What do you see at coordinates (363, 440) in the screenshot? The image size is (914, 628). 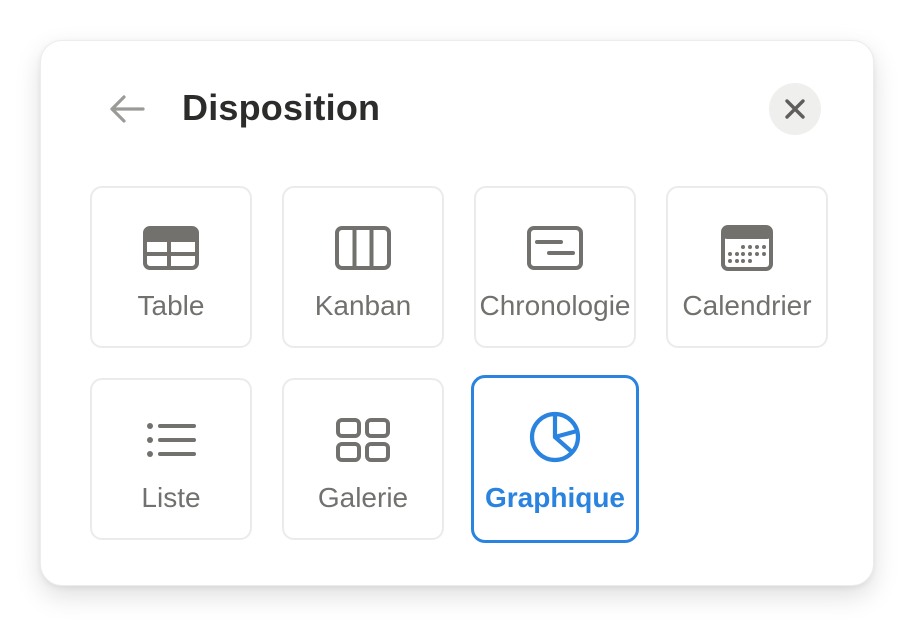 I see `gallery-grid-icon` at bounding box center [363, 440].